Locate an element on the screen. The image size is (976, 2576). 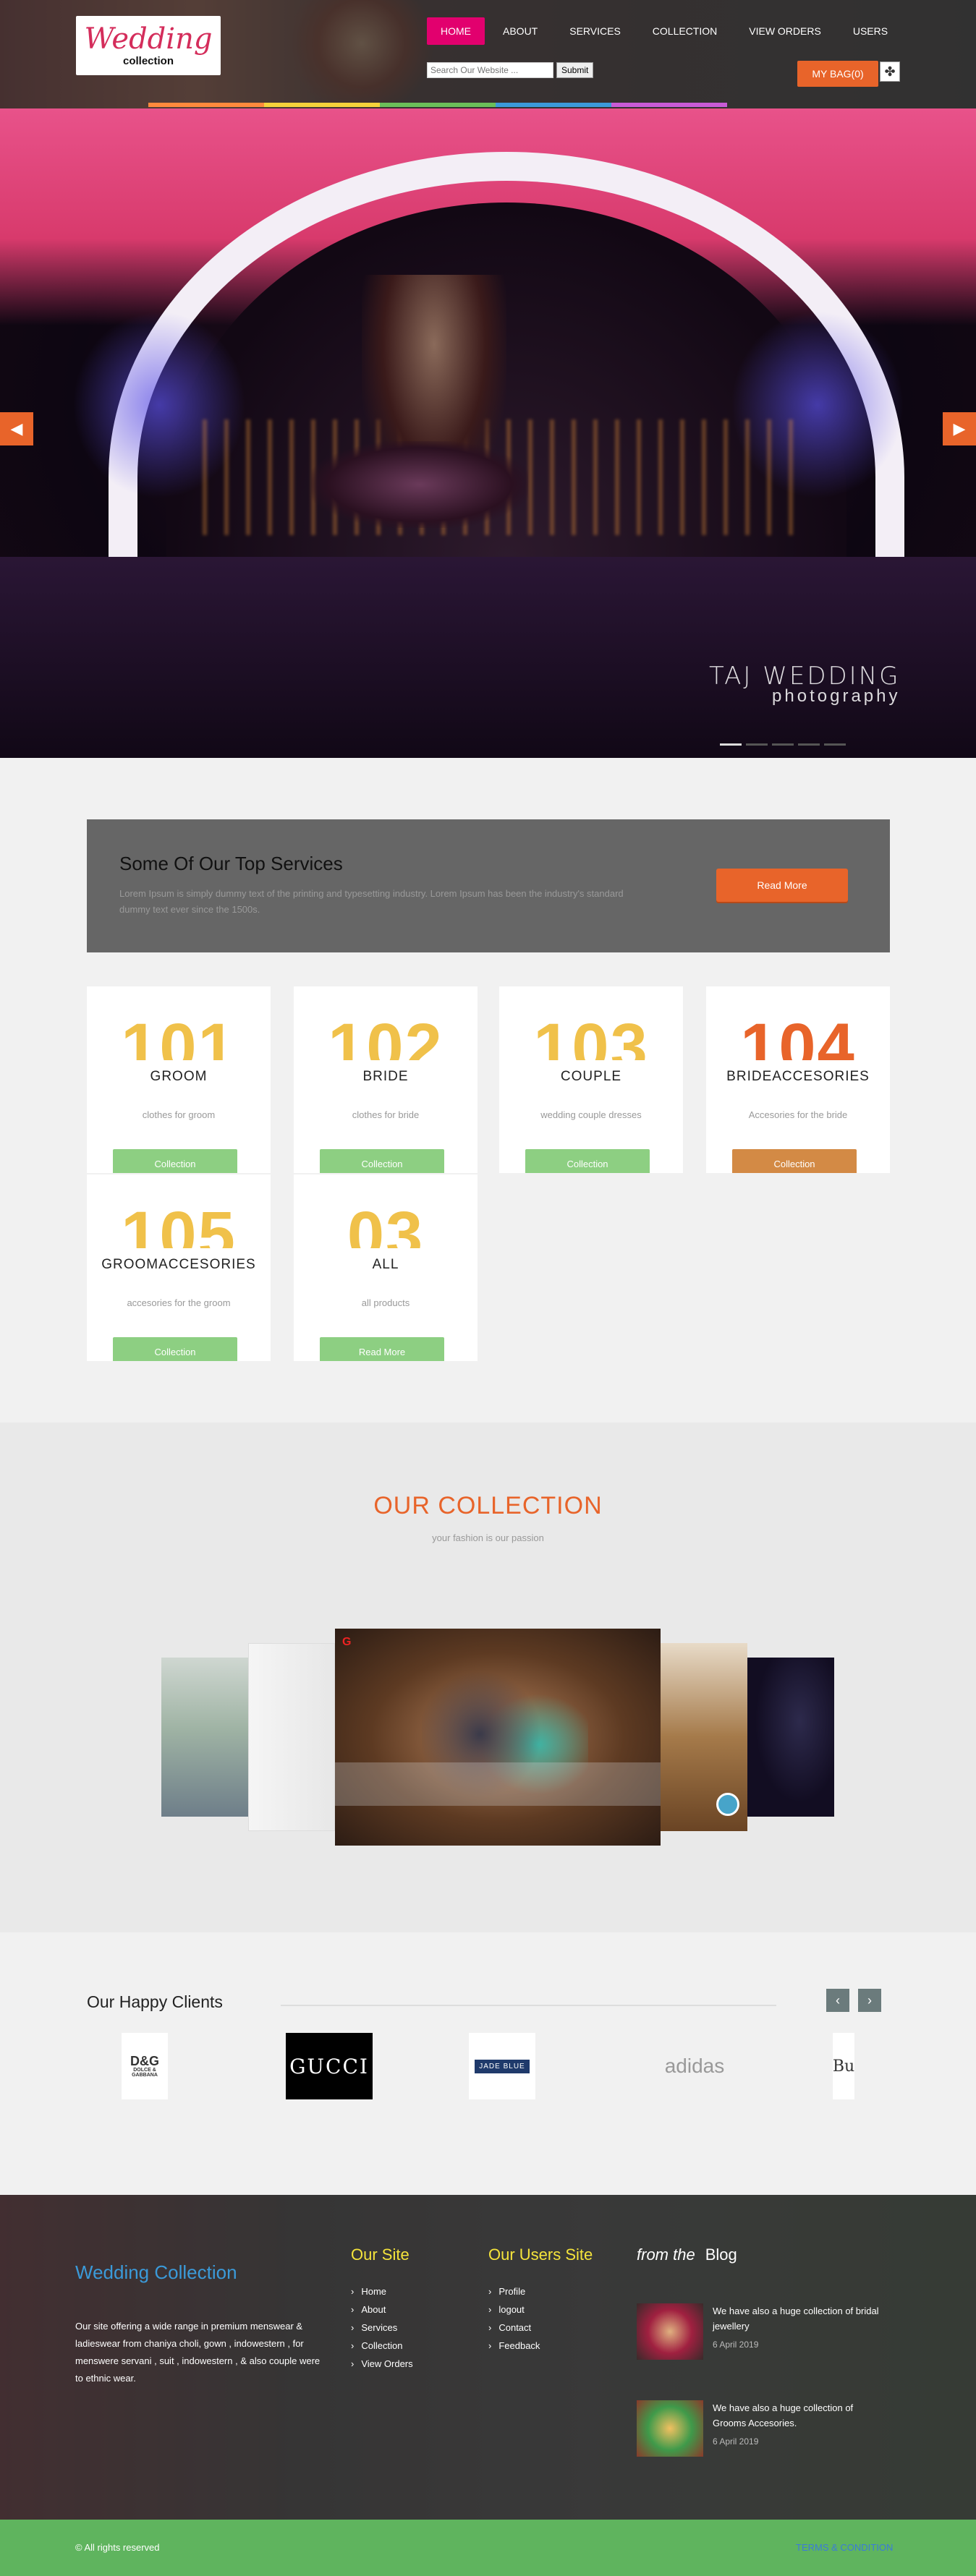
nav-services: SERVICES is located at coordinates (595, 31).